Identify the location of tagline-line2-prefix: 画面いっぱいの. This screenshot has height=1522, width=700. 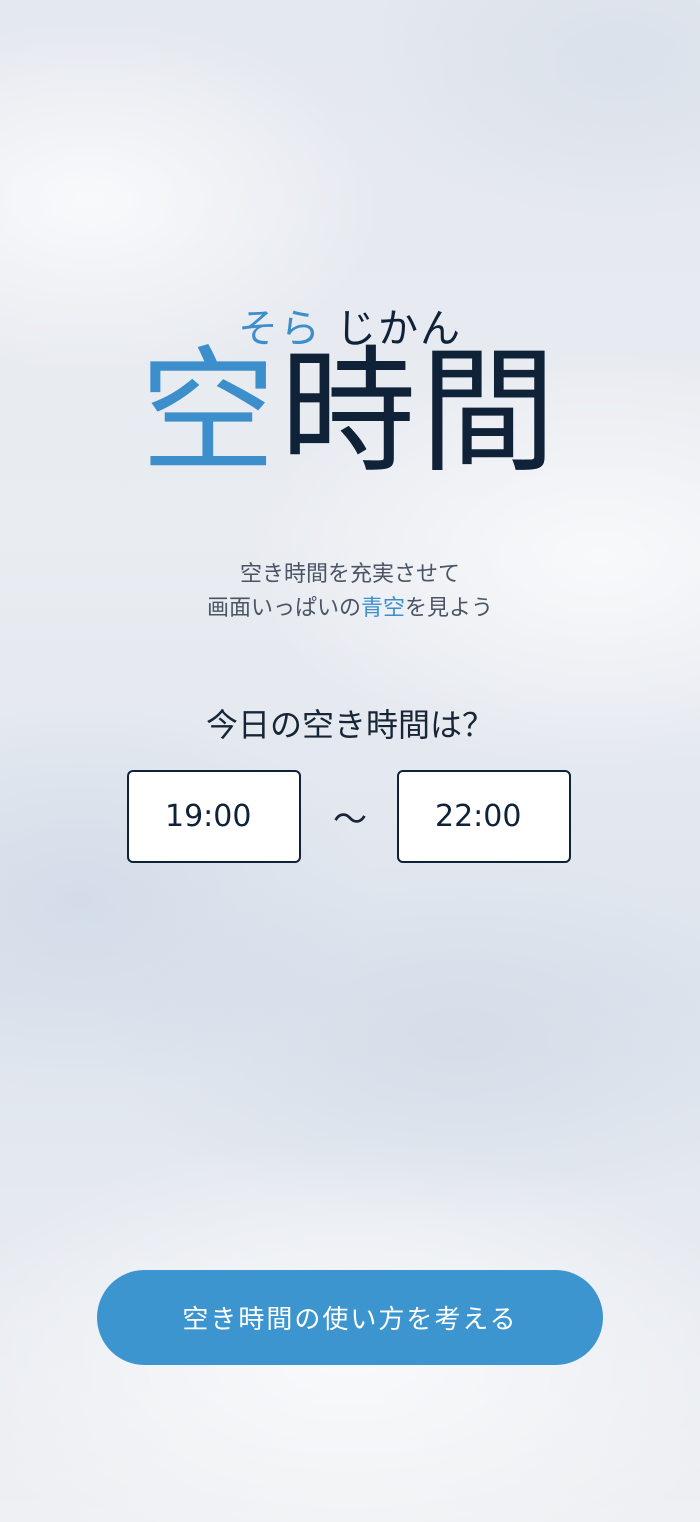
(283, 608).